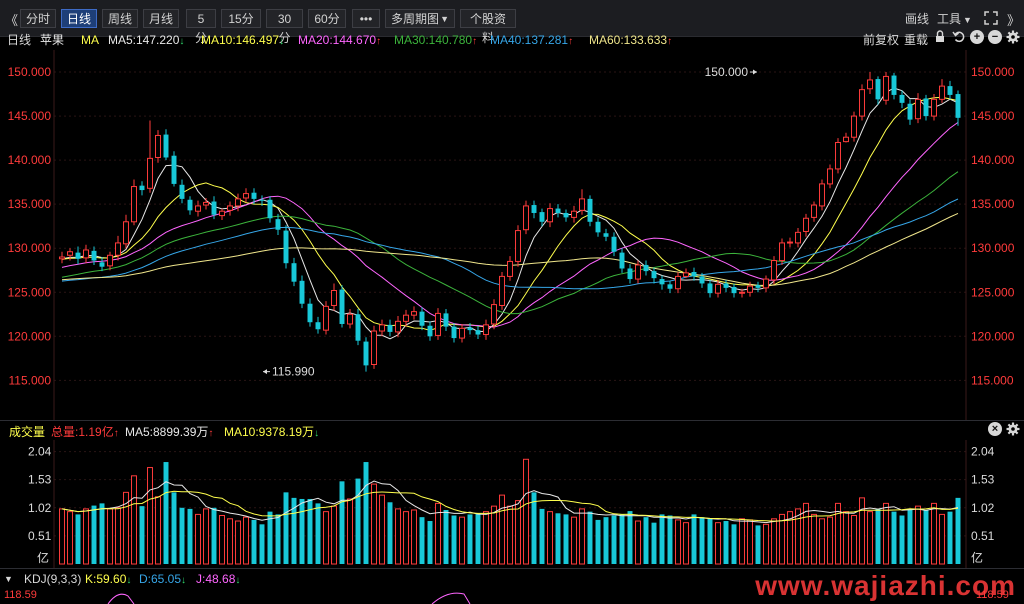 This screenshot has width=1024, height=604. I want to click on volume-ma5-label: MA5:8899.39万, so click(167, 432).